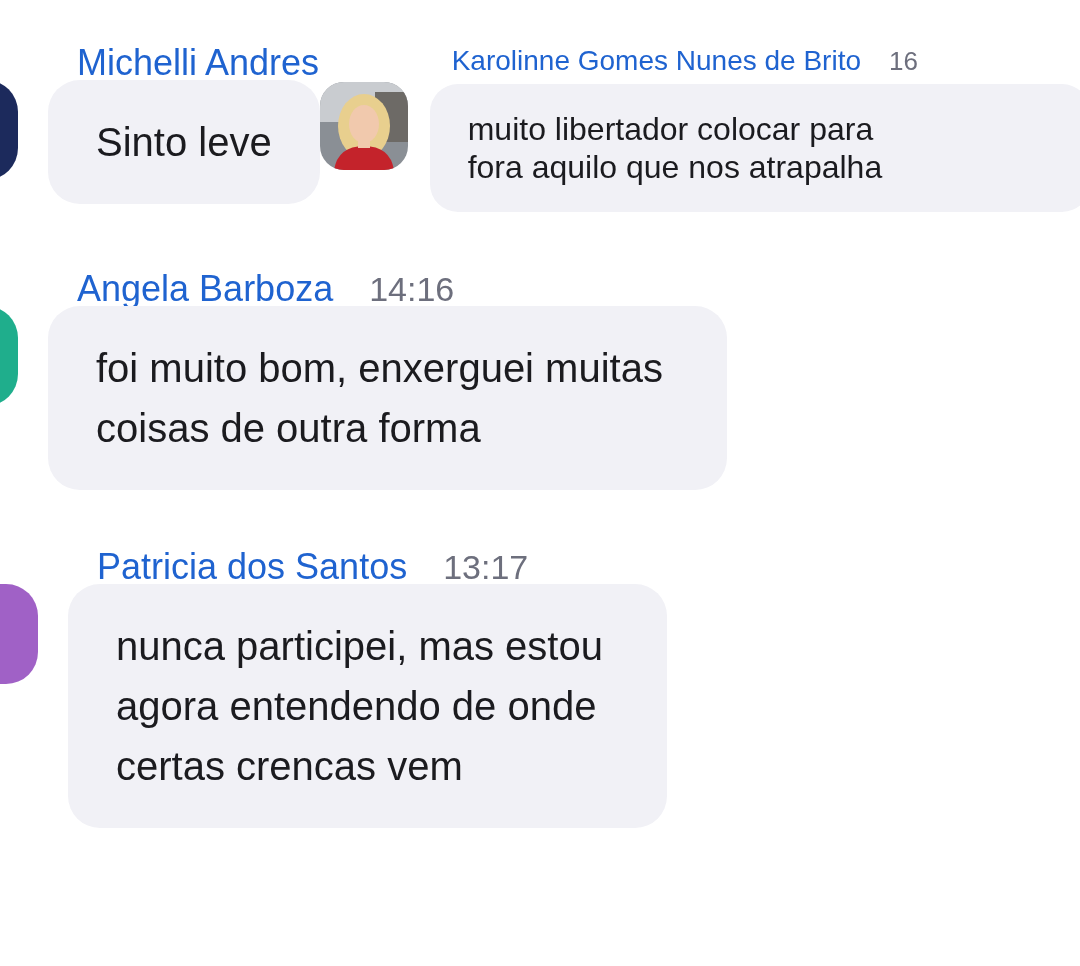 The image size is (1080, 966). What do you see at coordinates (656, 61) in the screenshot?
I see `sender-name: Karolinne Gomes Nunes de Brito` at bounding box center [656, 61].